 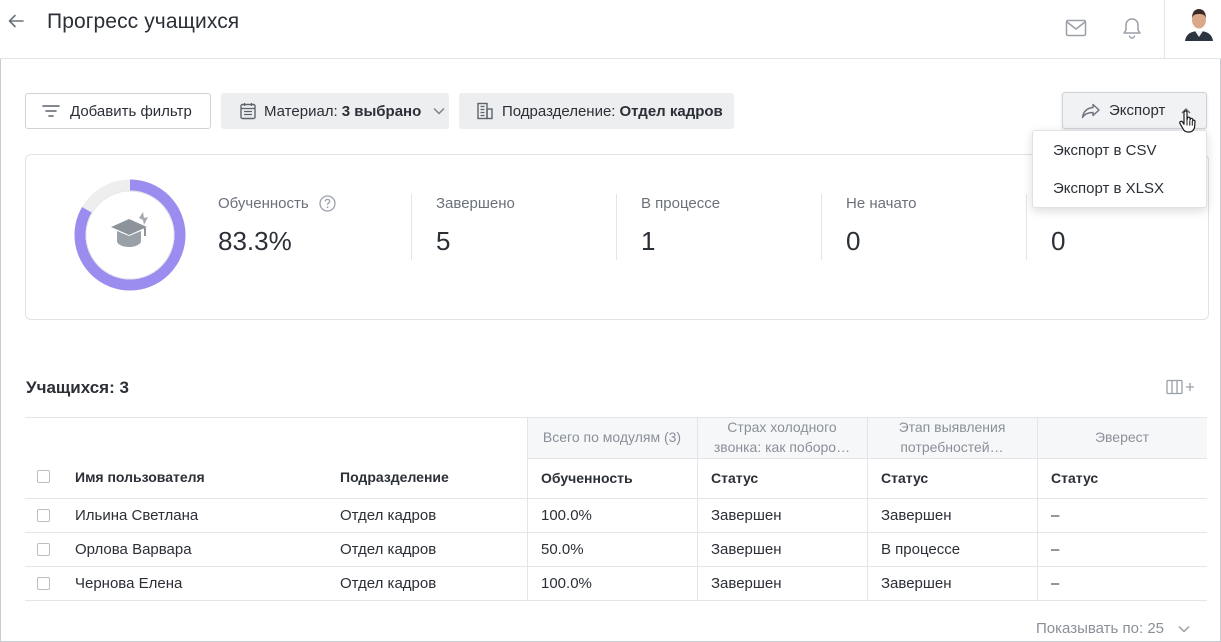 What do you see at coordinates (77, 387) in the screenshot?
I see `students-count: Учащихся: 3` at bounding box center [77, 387].